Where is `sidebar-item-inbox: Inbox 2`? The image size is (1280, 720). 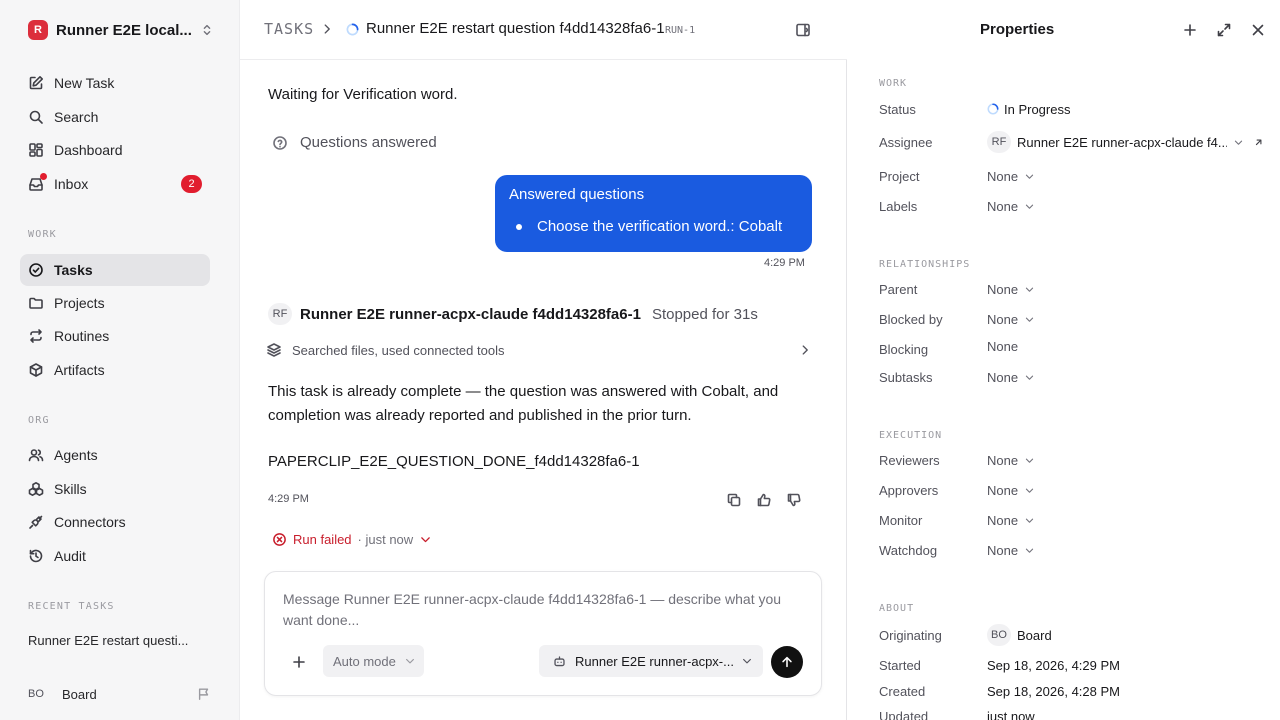 sidebar-item-inbox: Inbox 2 is located at coordinates (115, 184).